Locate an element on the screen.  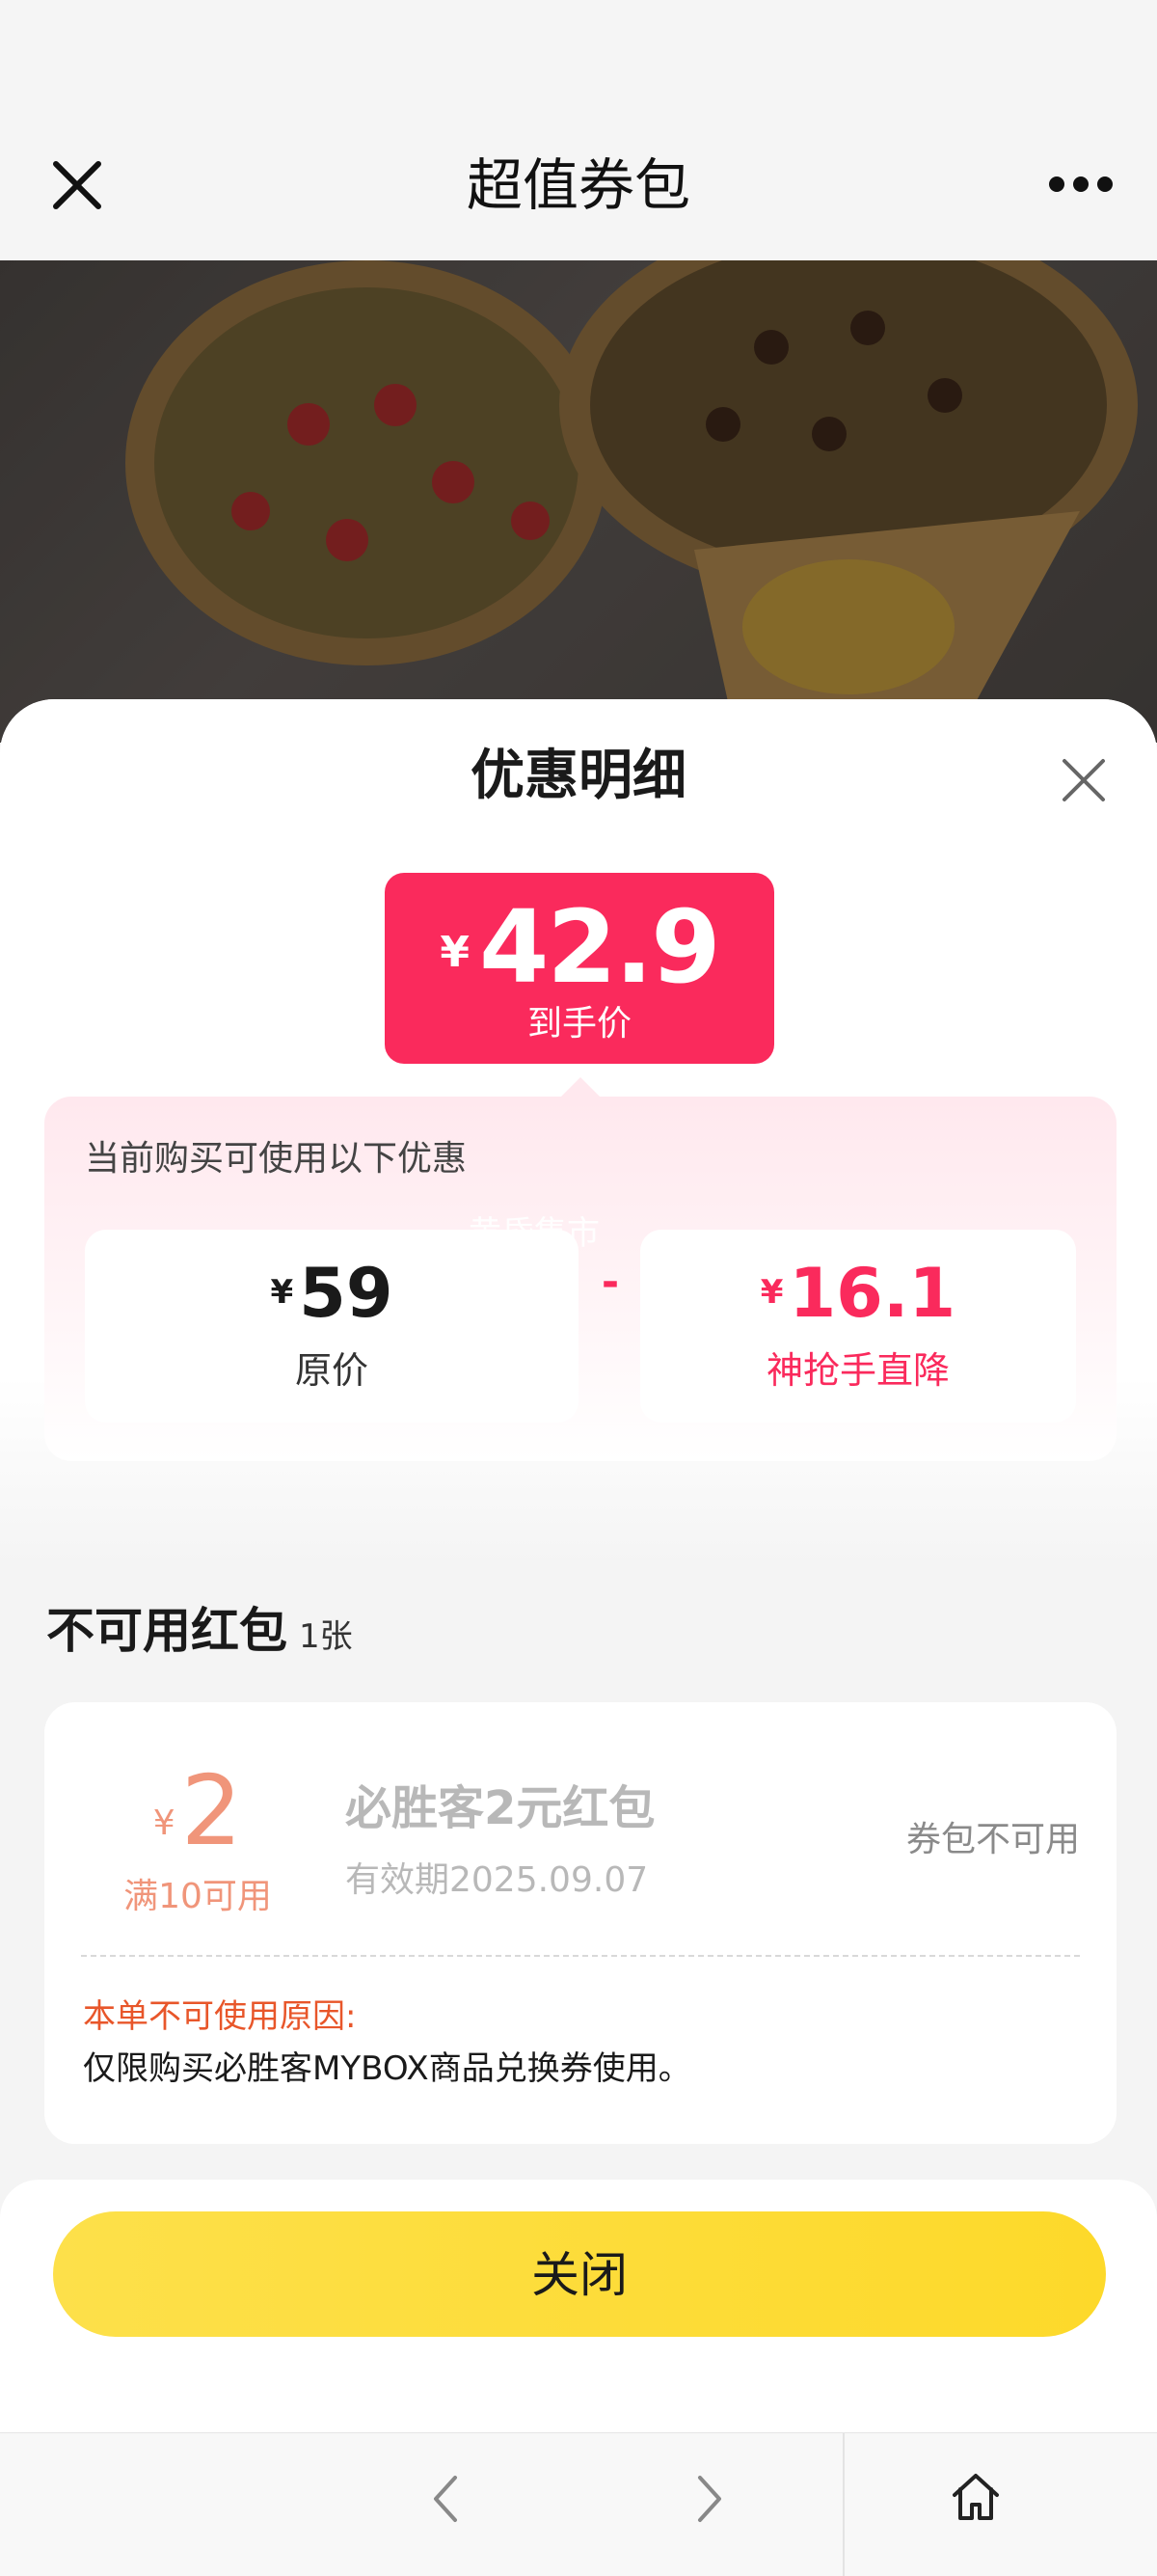
page-title: 超值券包 is located at coordinates (578, 185).